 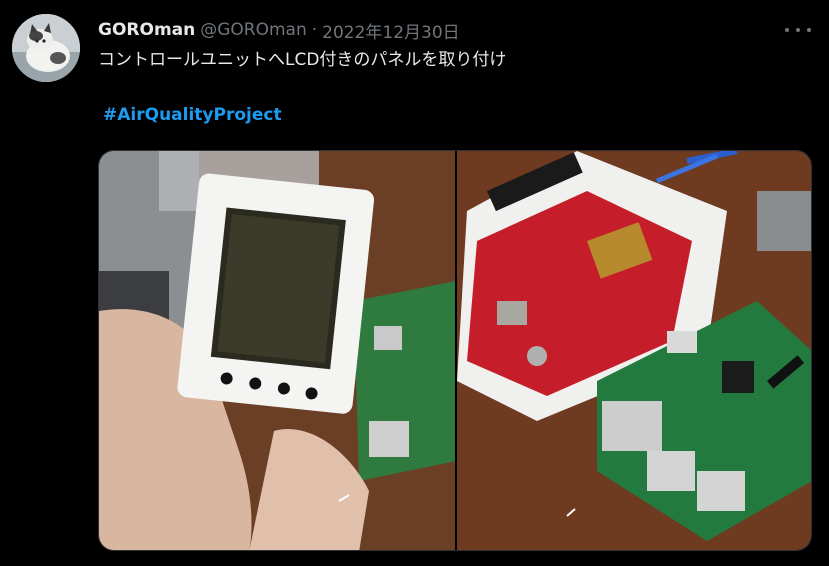 I want to click on cat-avatar-image, so click(x=46, y=48).